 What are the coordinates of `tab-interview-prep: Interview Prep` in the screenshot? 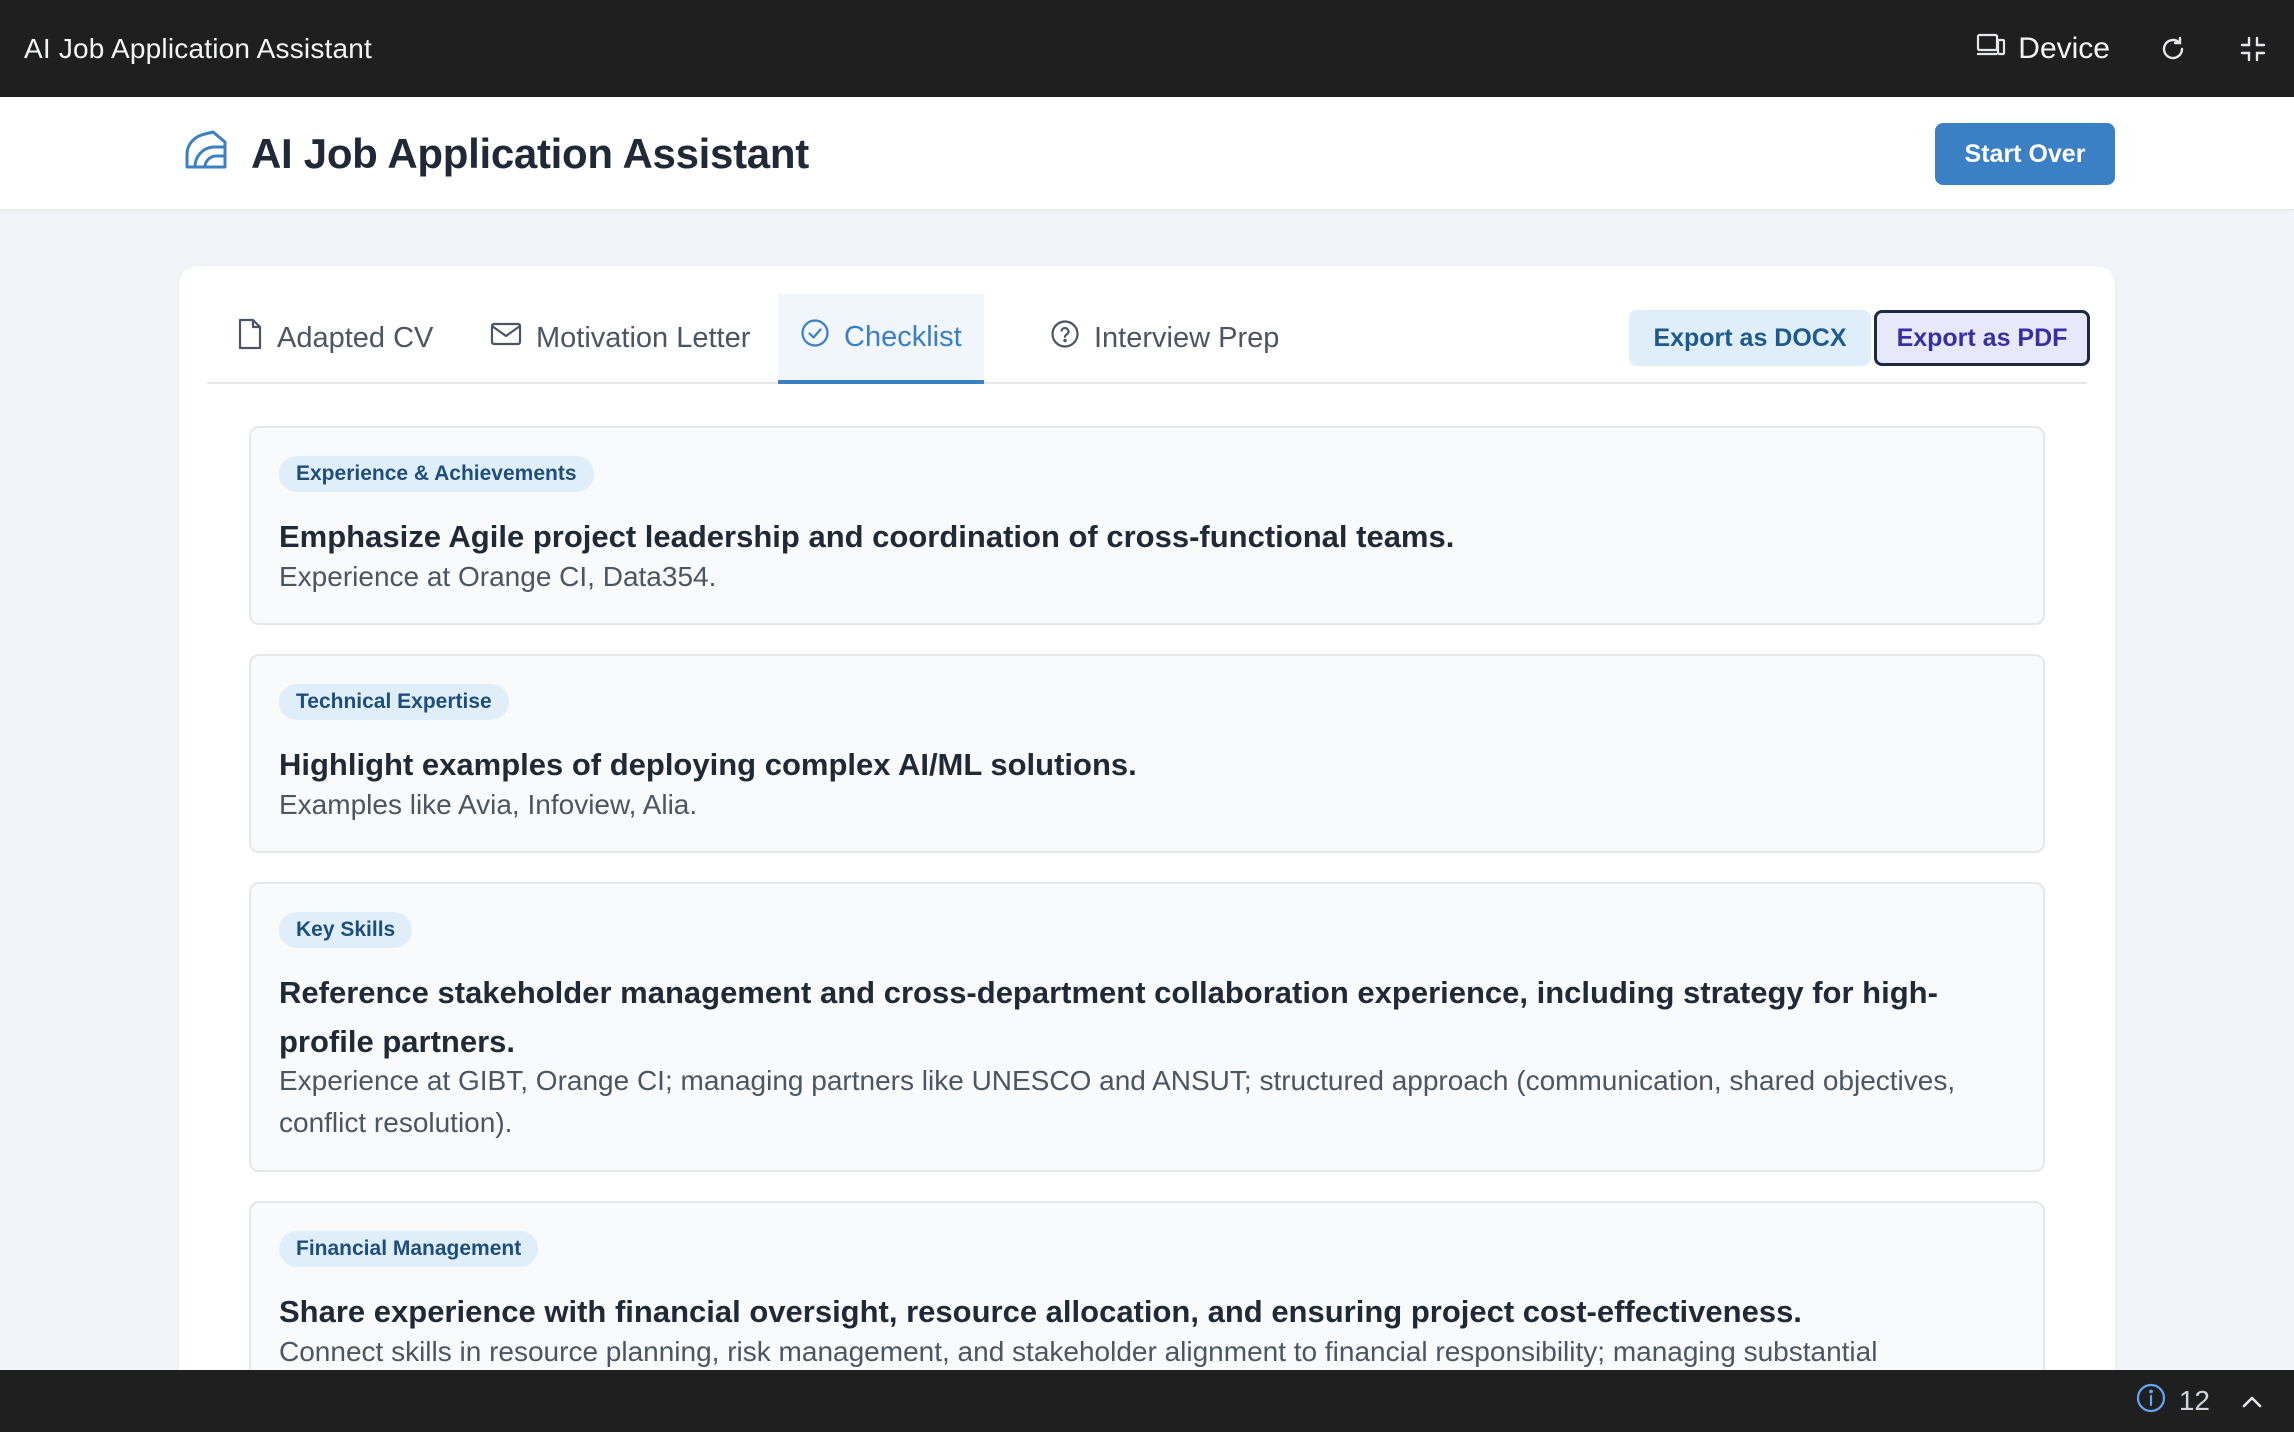 It's located at (1164, 338).